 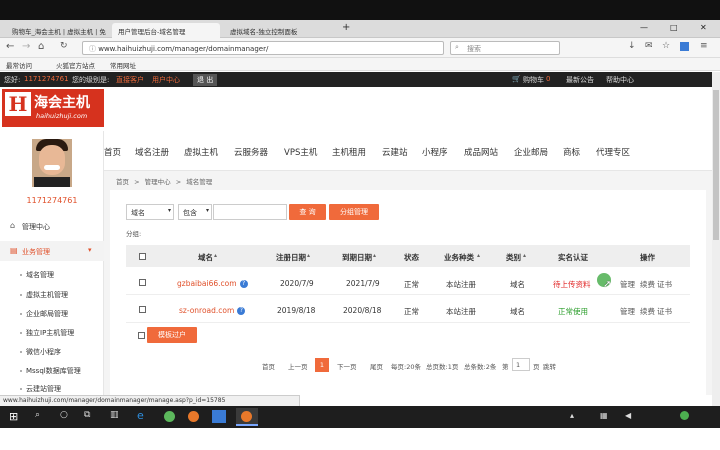 I want to click on nav-cloud-server: 云服务器, so click(x=251, y=152).